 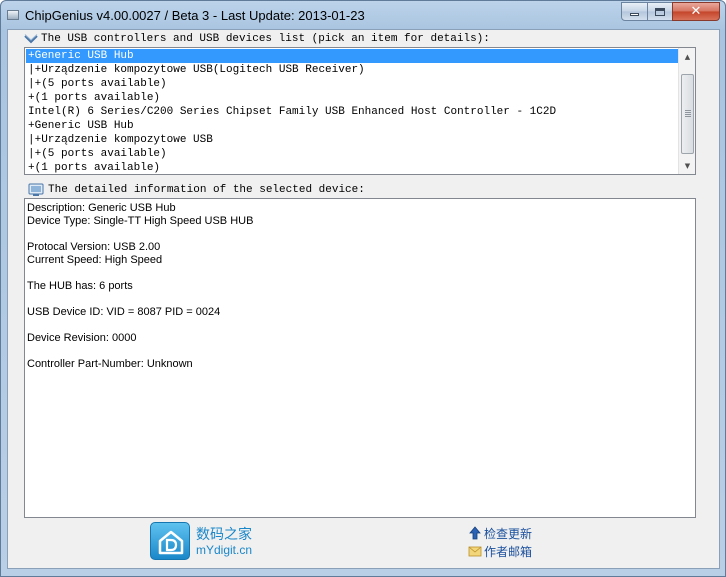 I want to click on monitor-info-icon, so click(x=36, y=189).